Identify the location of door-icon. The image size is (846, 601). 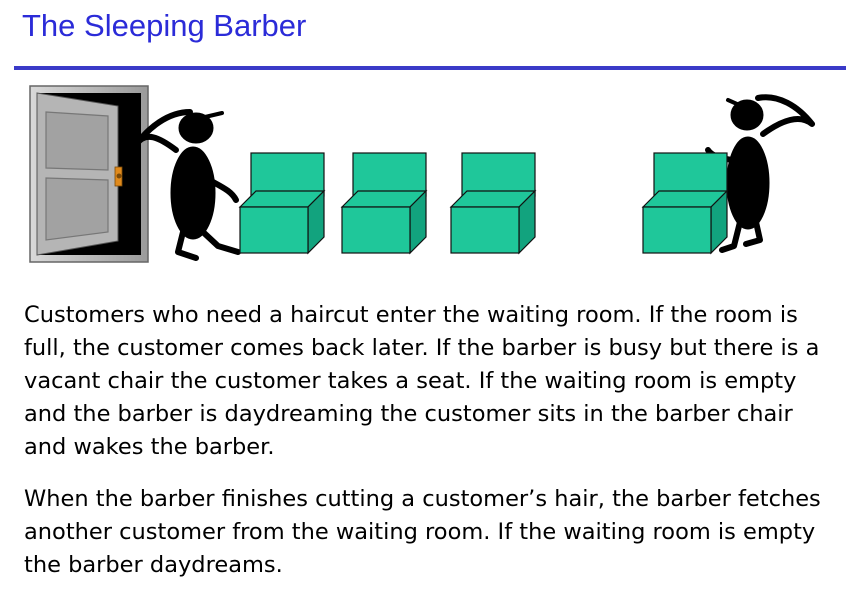
(89, 174).